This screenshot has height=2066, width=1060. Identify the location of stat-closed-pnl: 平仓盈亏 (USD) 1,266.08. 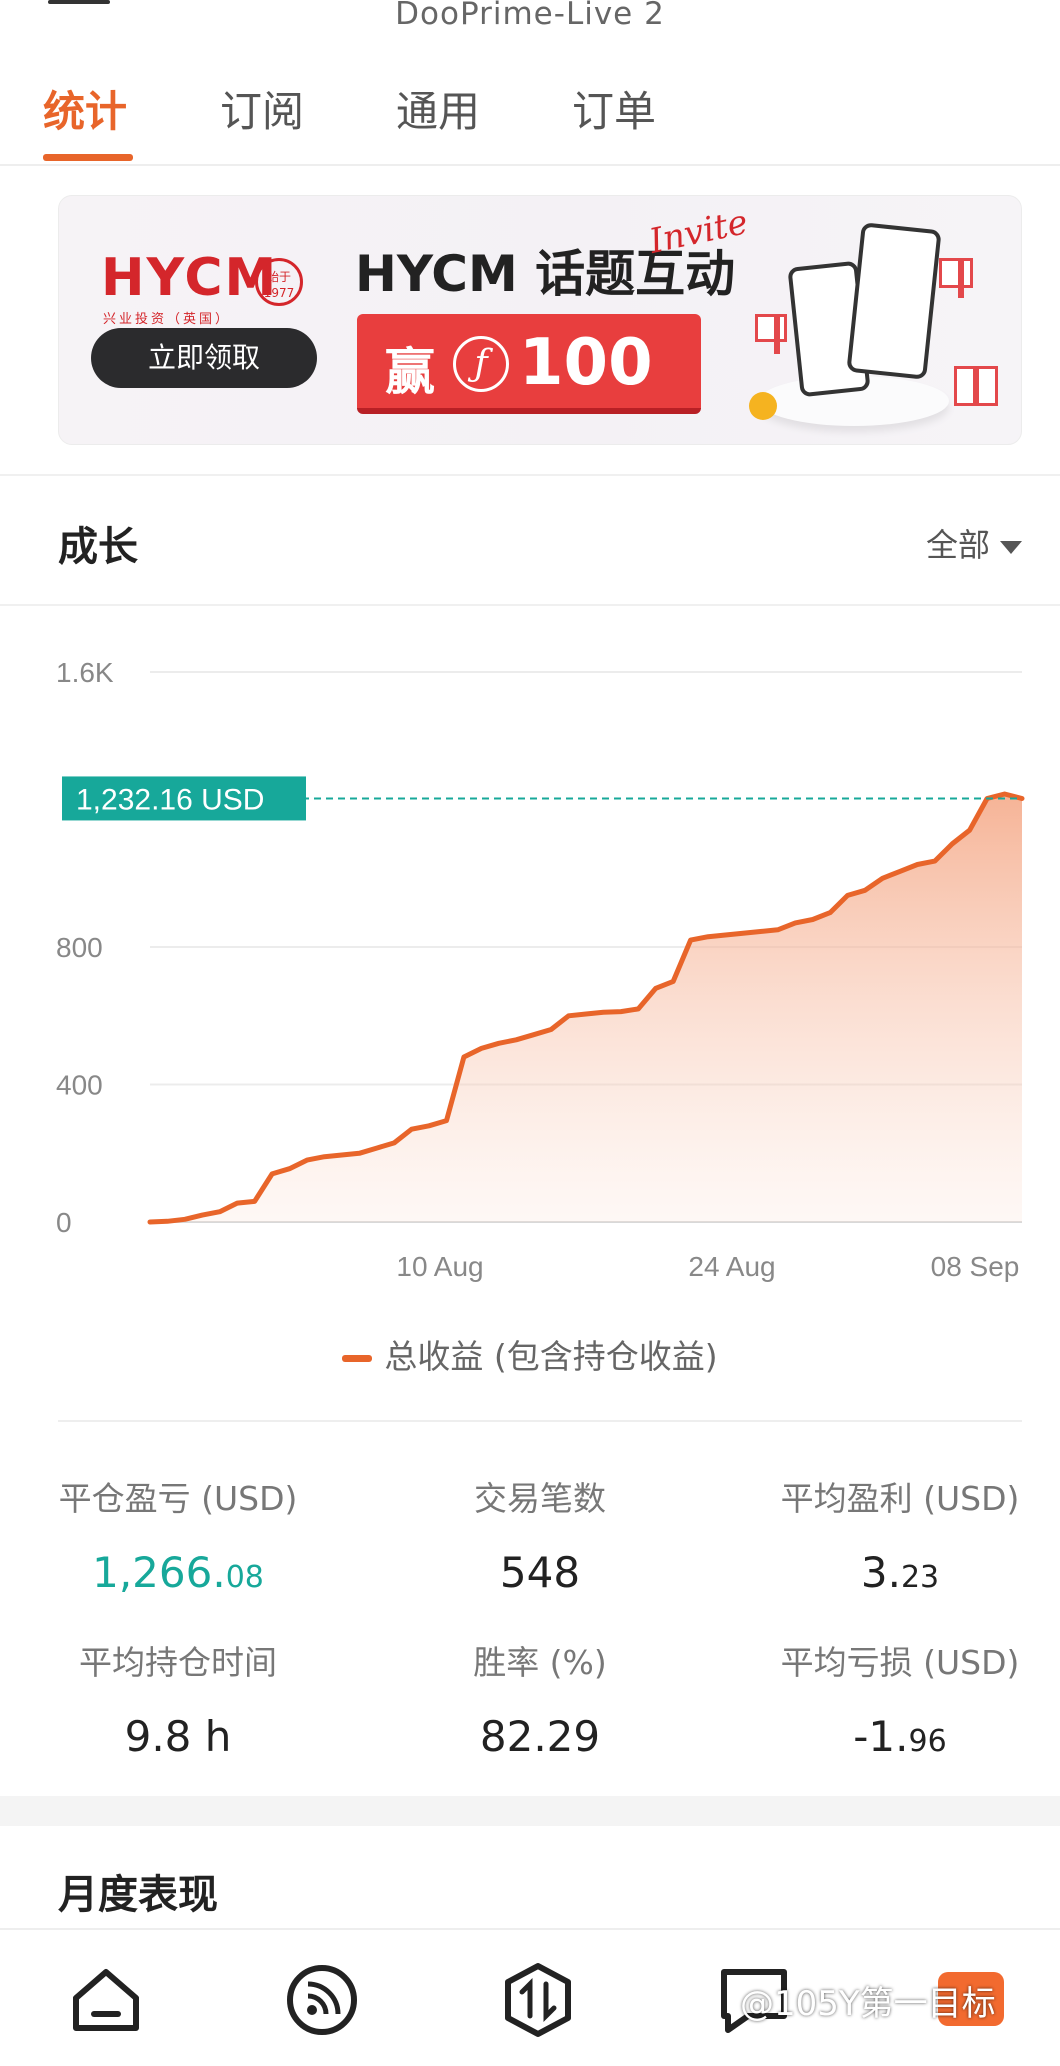
(178, 1534).